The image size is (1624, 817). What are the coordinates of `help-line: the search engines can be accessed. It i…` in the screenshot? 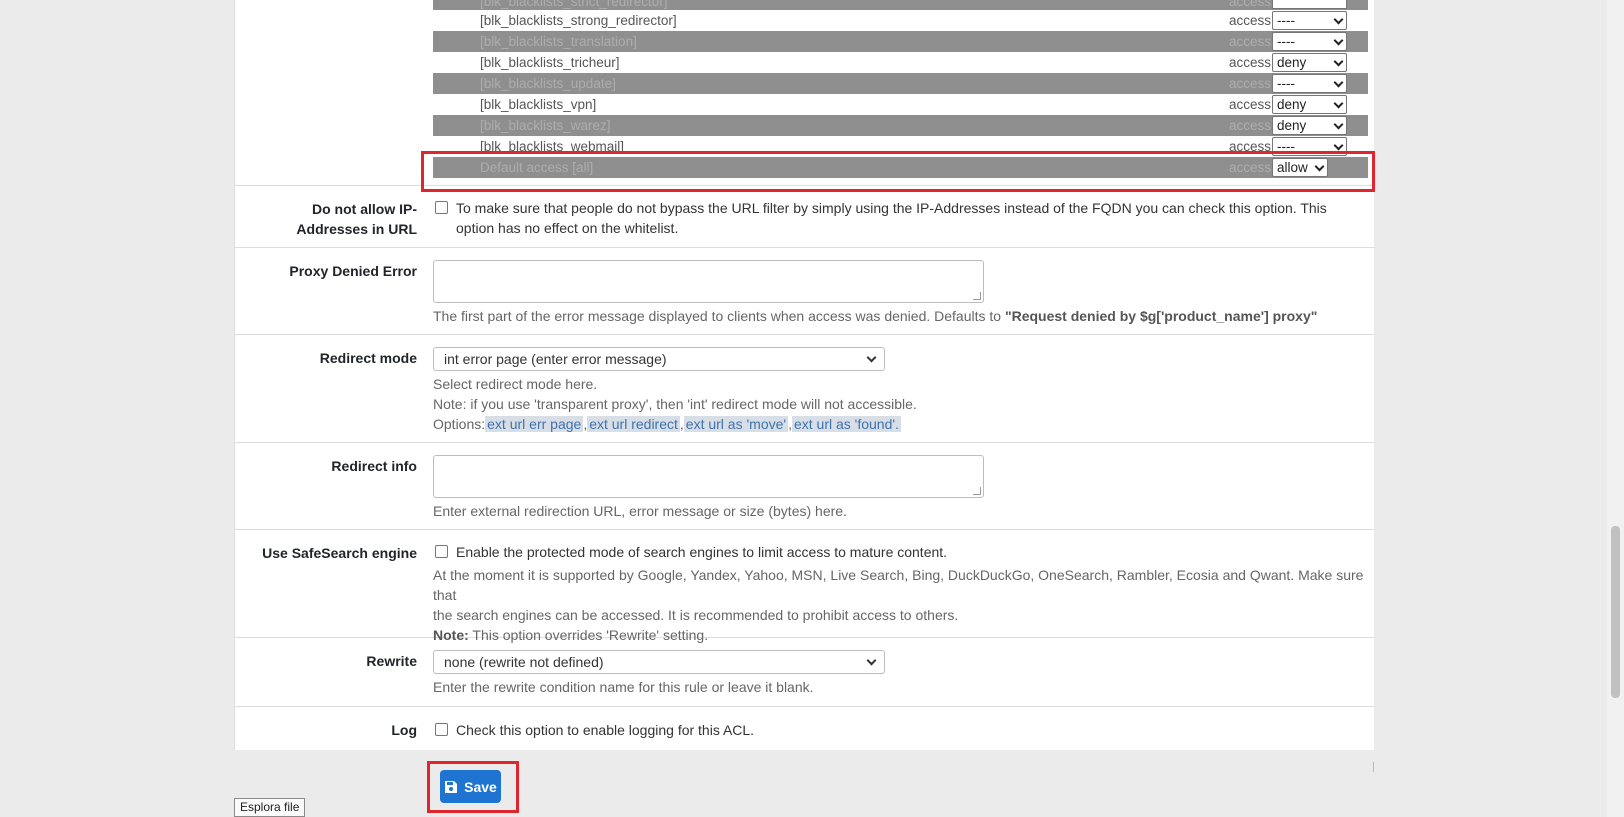 It's located at (696, 615).